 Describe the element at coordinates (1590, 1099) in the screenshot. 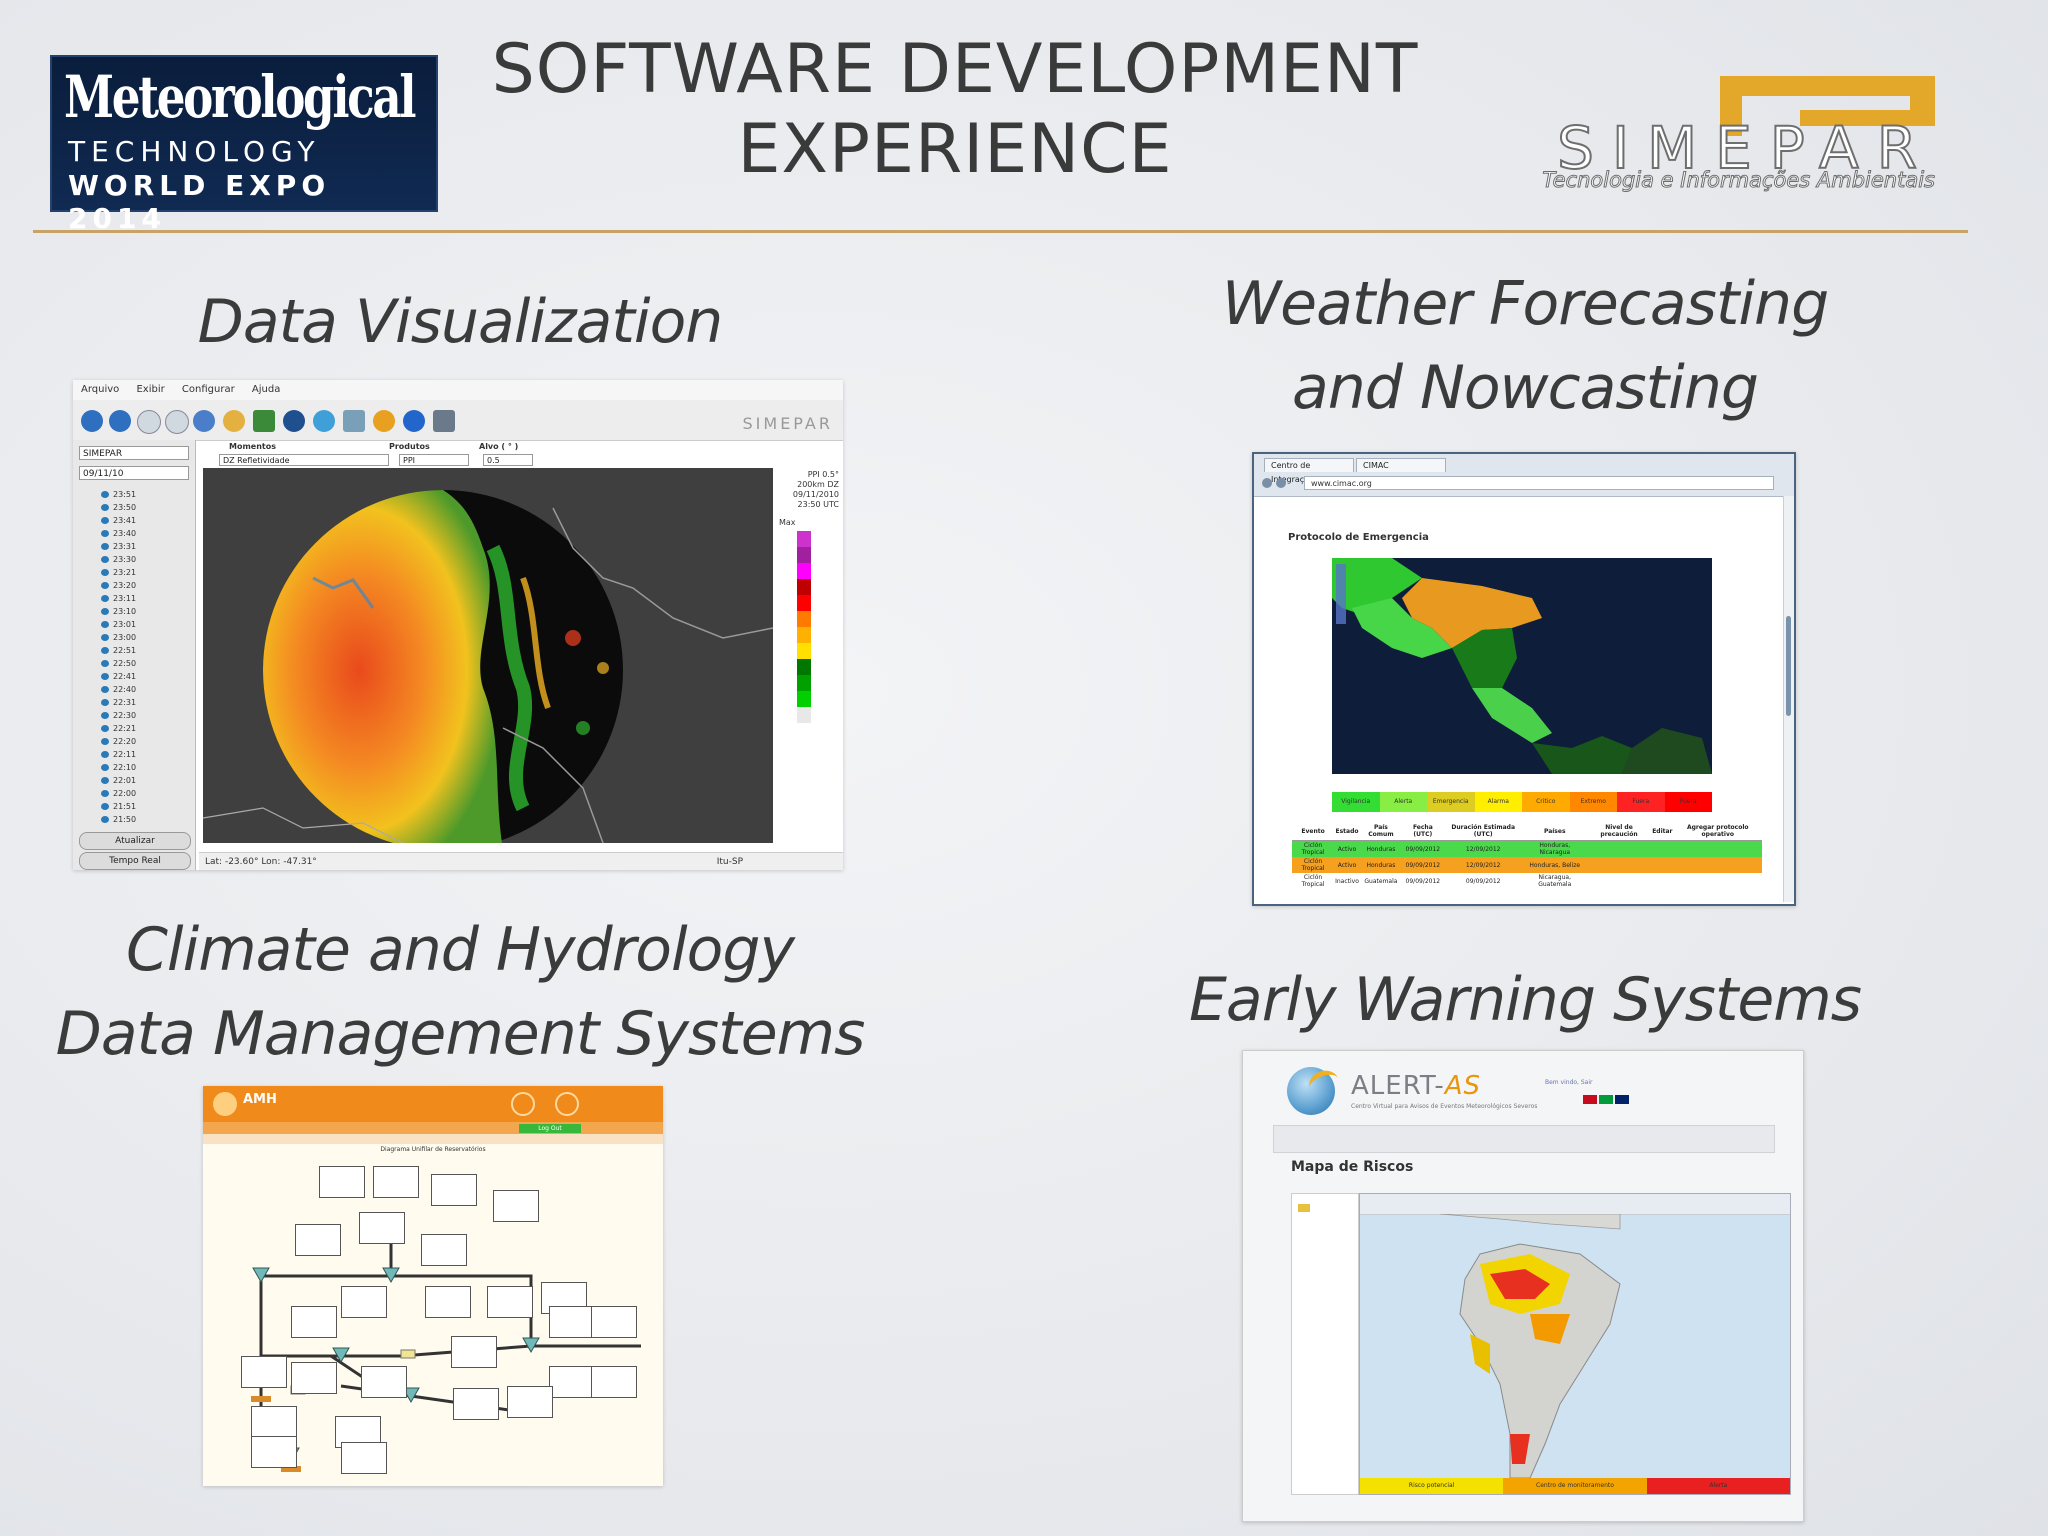

I see `spain-flag-icon` at that location.